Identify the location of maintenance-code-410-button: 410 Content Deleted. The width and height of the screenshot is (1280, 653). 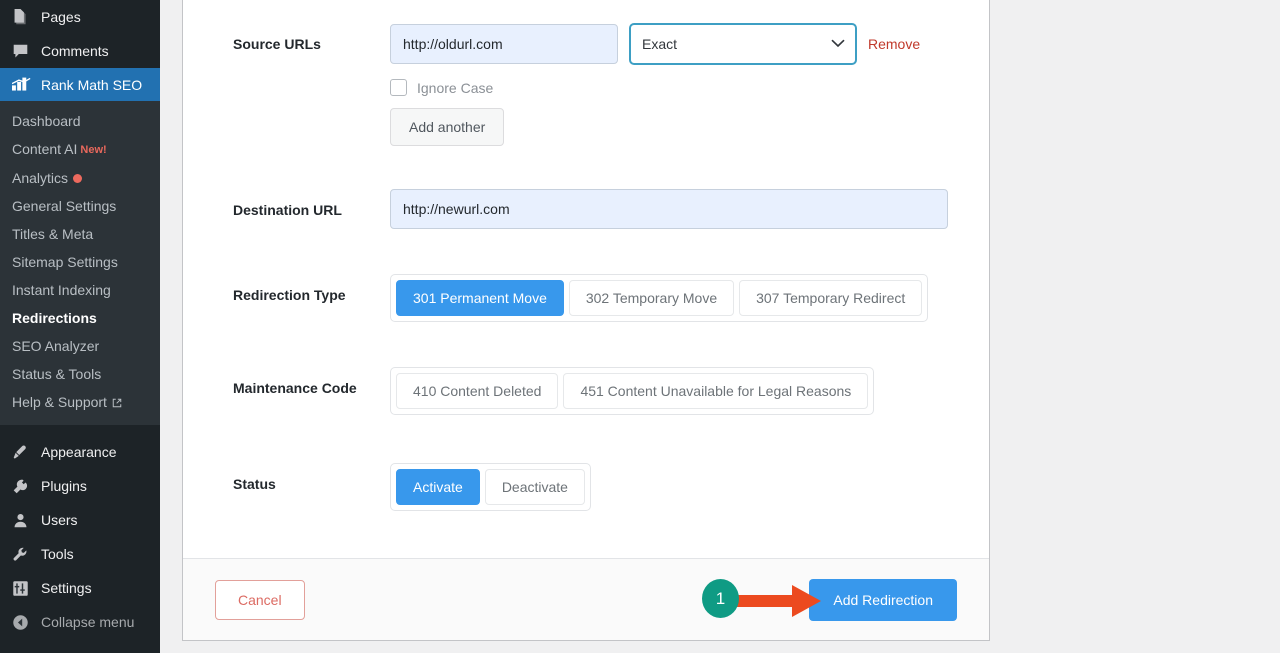
(477, 391).